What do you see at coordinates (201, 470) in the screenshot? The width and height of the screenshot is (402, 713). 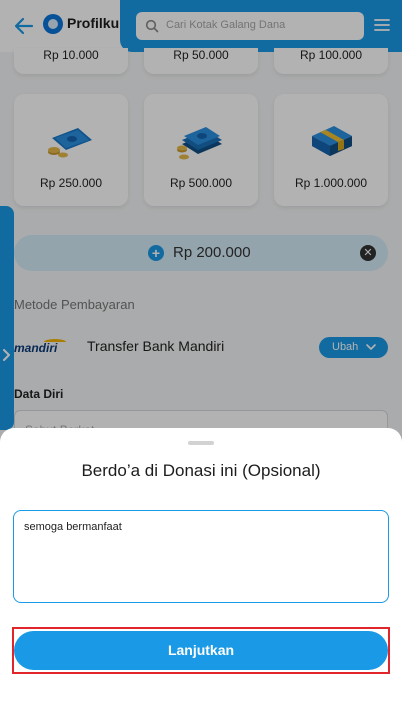 I see `sheet-title: Berdo’a di Donasi ini (Opsional)` at bounding box center [201, 470].